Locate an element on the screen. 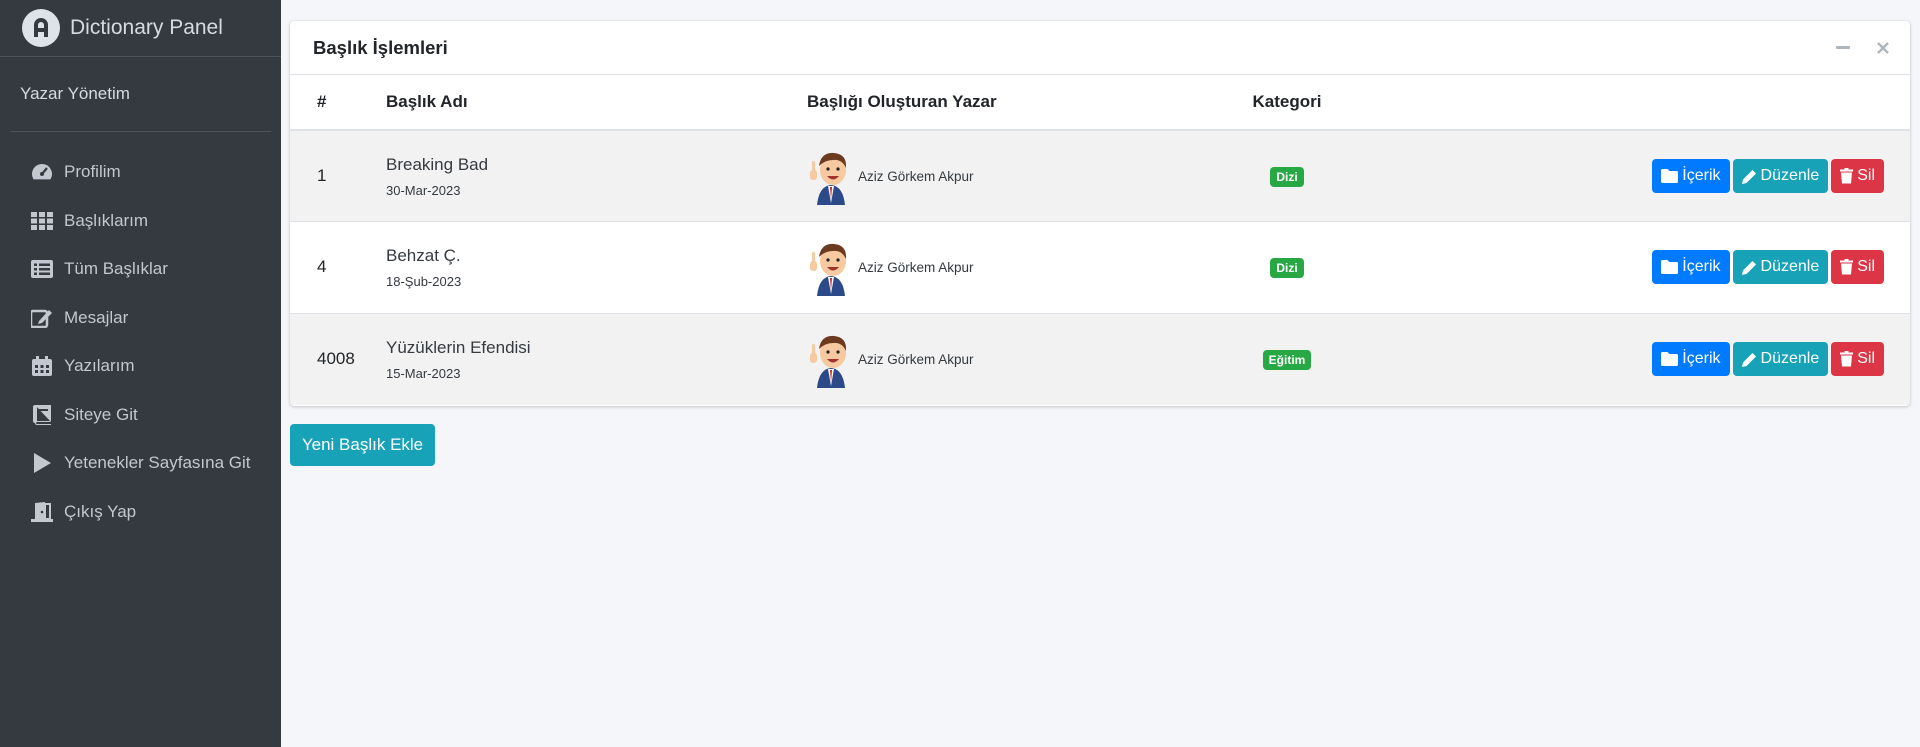 Image resolution: width=1920 pixels, height=747 pixels. sidebar-item-basliklarim: Başlıklarım is located at coordinates (140, 221).